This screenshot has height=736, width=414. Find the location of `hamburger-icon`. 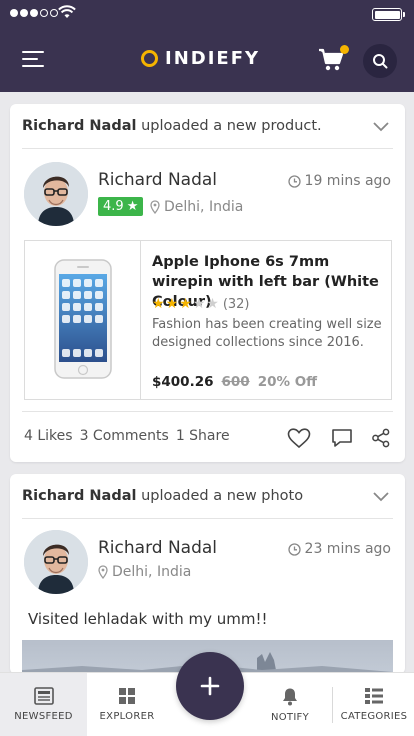

hamburger-icon is located at coordinates (33, 60).